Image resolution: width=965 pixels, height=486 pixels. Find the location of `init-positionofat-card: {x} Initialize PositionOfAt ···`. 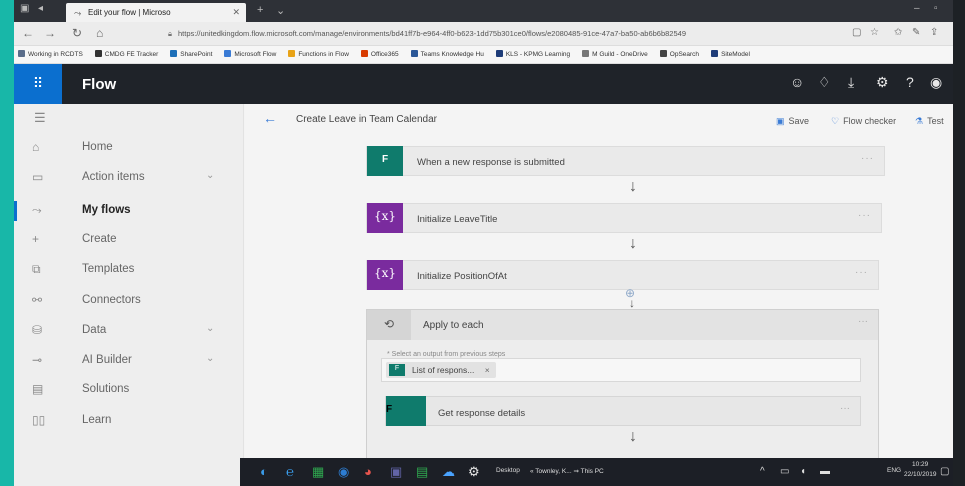

init-positionofat-card: {x} Initialize PositionOfAt ··· is located at coordinates (622, 275).